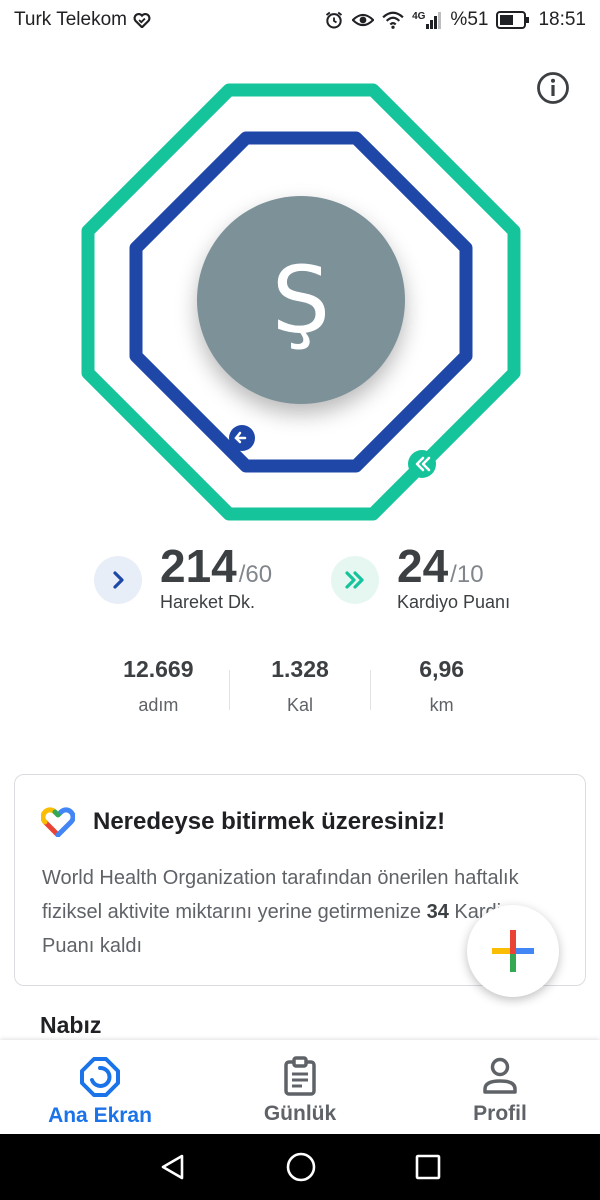  I want to click on calories-unit: Kal, so click(300, 705).